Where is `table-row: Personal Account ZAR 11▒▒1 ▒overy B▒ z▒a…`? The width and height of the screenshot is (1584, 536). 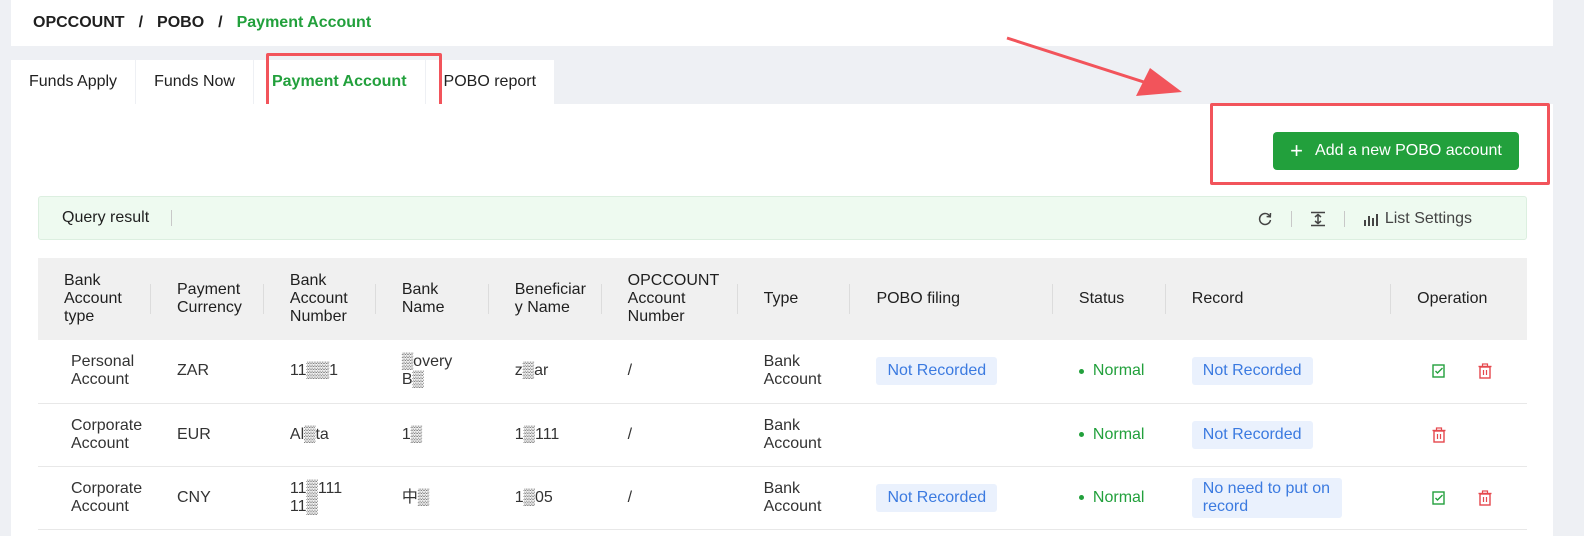
table-row: Personal Account ZAR 11▒▒1 ▒overy B▒ z▒a… is located at coordinates (782, 371).